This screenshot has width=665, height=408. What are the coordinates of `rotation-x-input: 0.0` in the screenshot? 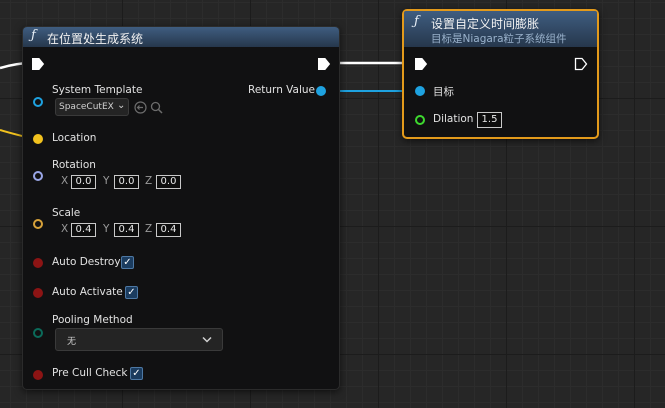 It's located at (83, 182).